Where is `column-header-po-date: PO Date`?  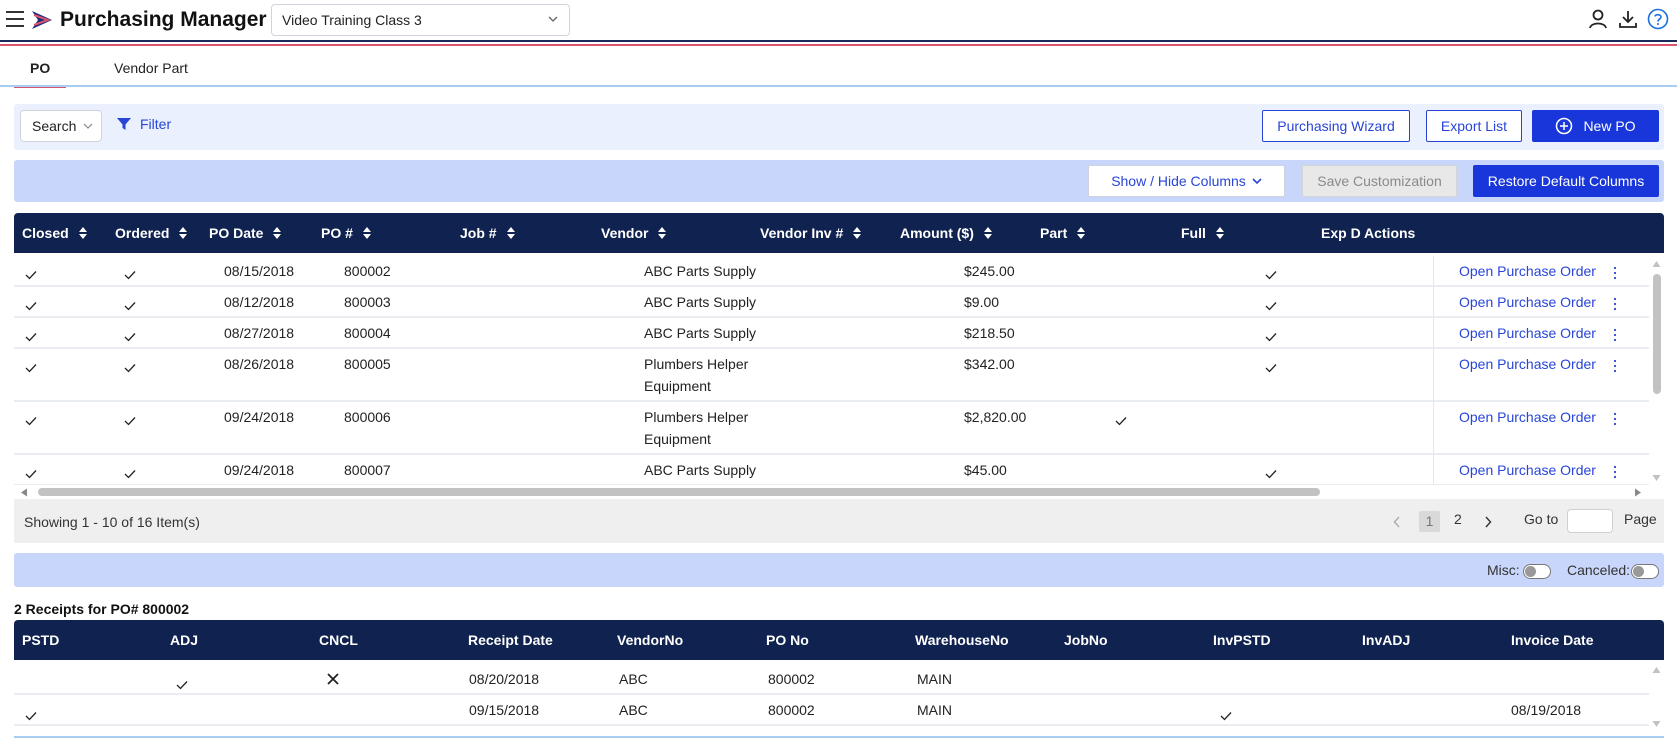 column-header-po-date: PO Date is located at coordinates (245, 233).